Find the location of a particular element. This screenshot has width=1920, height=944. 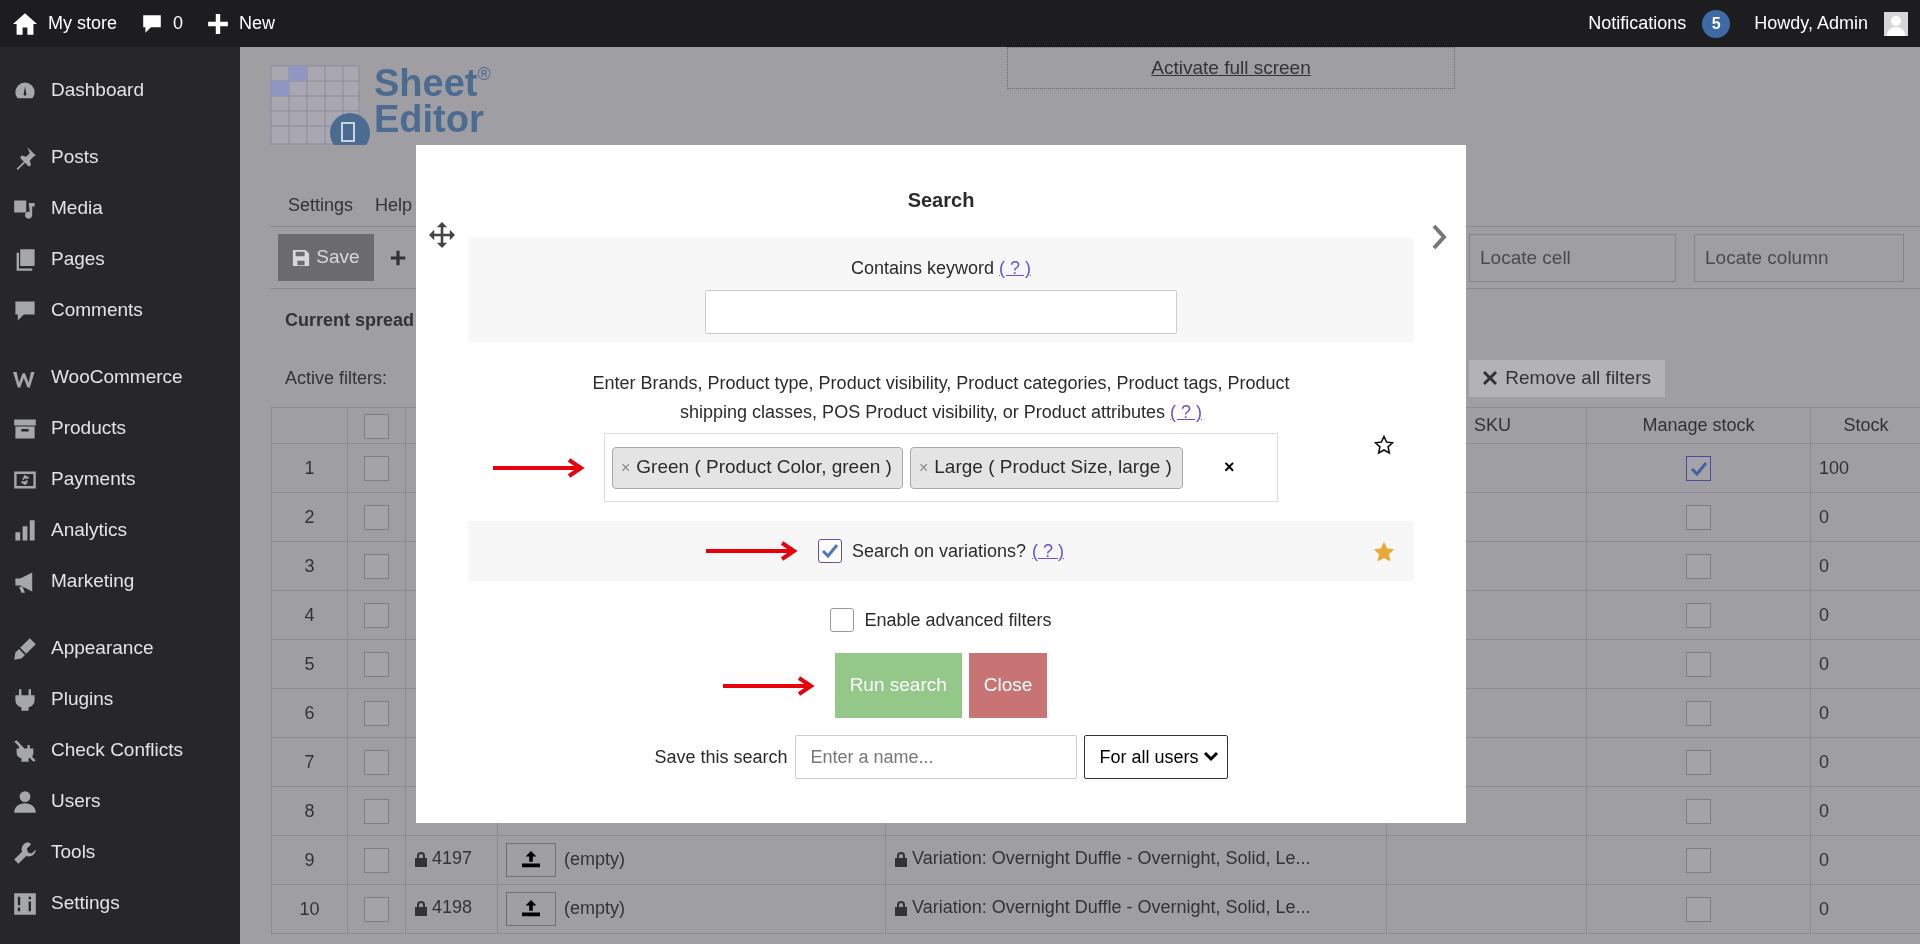

plug-icon is located at coordinates (25, 699).